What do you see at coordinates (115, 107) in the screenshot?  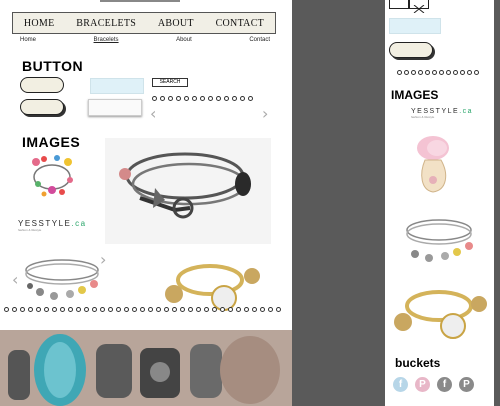 I see `text-input-grey` at bounding box center [115, 107].